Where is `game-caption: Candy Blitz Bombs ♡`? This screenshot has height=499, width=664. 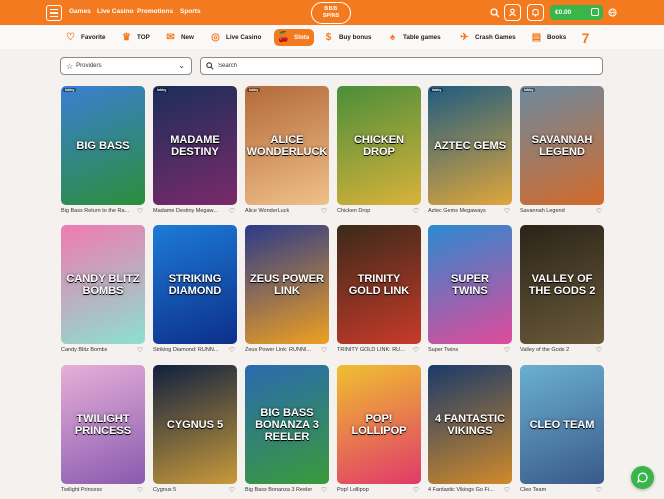 game-caption: Candy Blitz Bombs ♡ is located at coordinates (103, 351).